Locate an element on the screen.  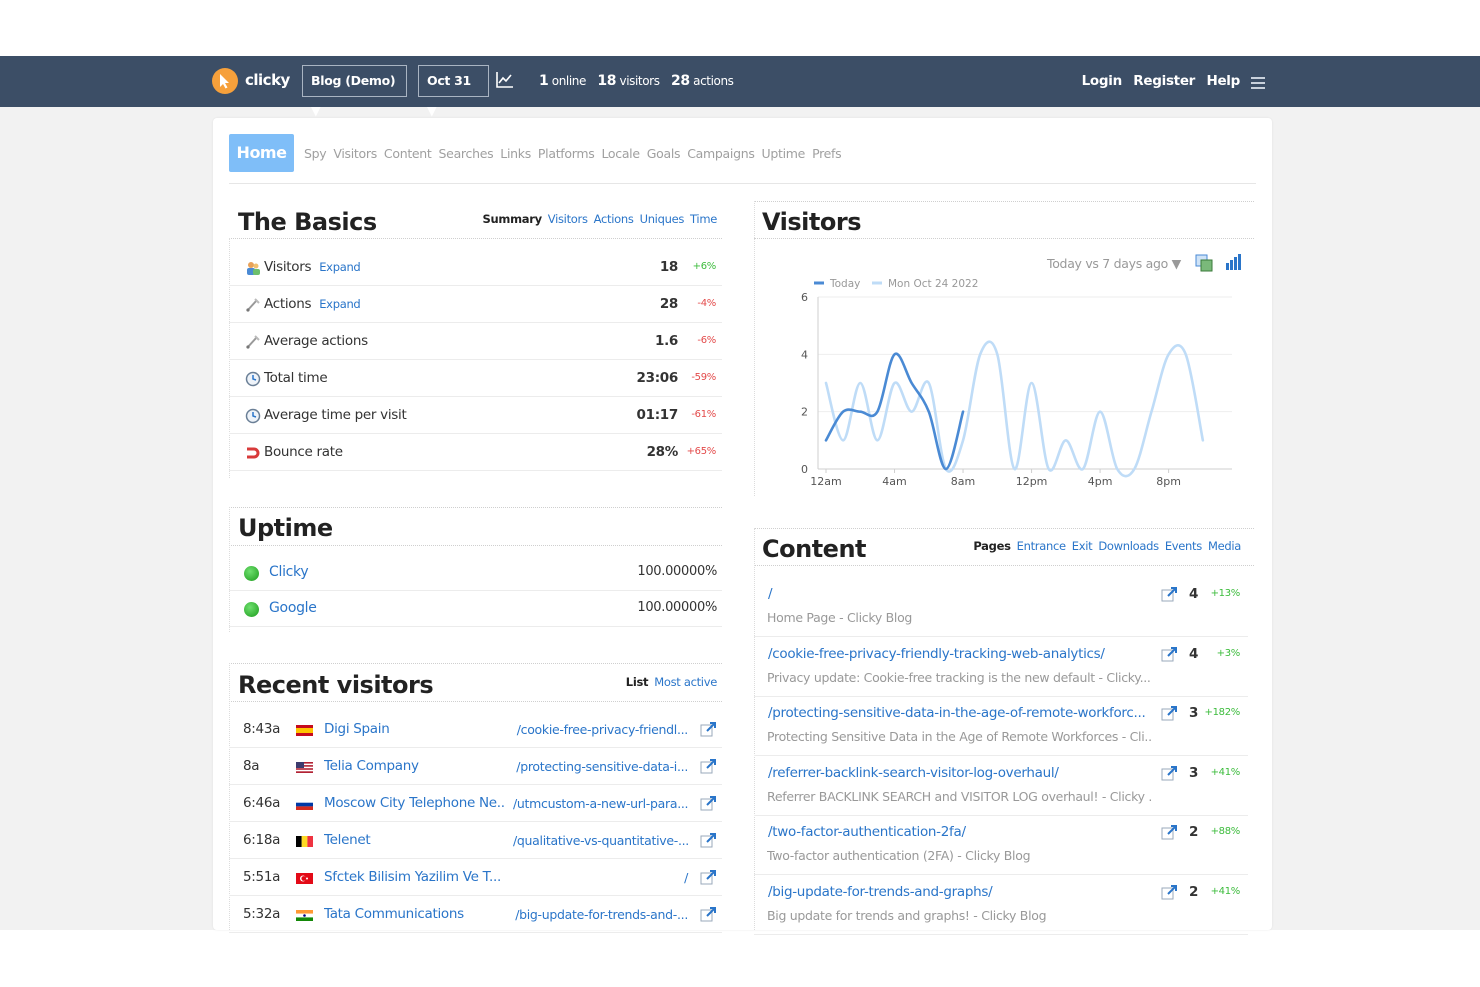
content-tab-entrance: Entrance is located at coordinates (1041, 546).